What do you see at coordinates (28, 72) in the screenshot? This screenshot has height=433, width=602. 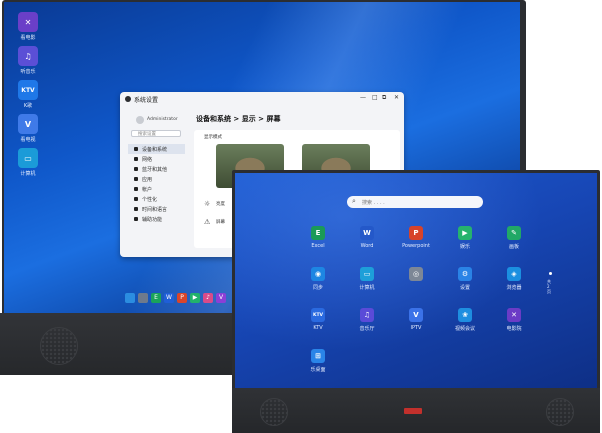 I see `desktop-icon-label: 听音乐` at bounding box center [28, 72].